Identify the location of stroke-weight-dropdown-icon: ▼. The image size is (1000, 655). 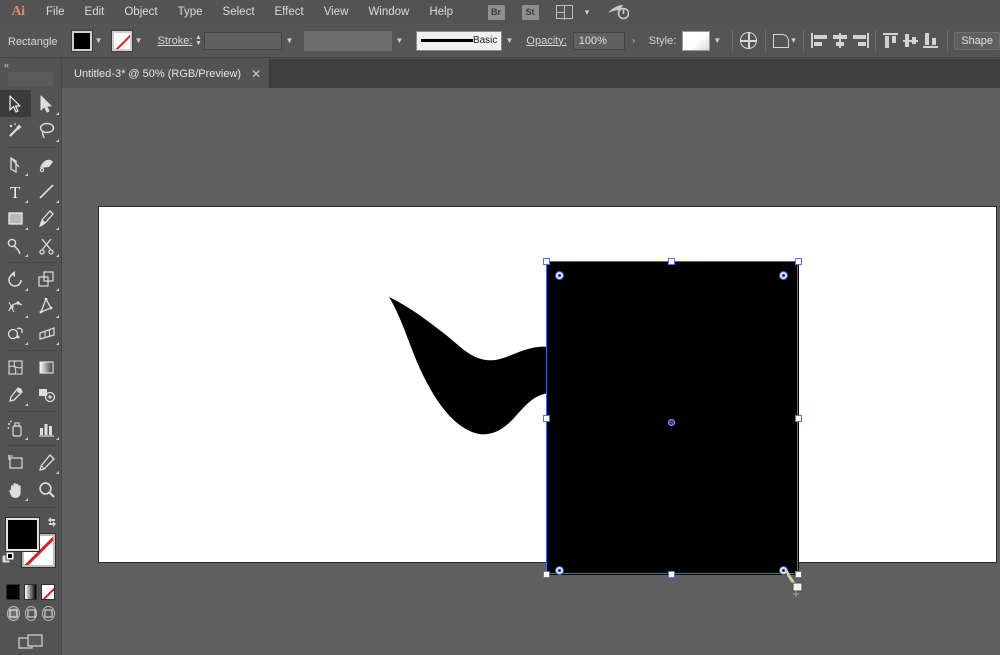
(289, 41).